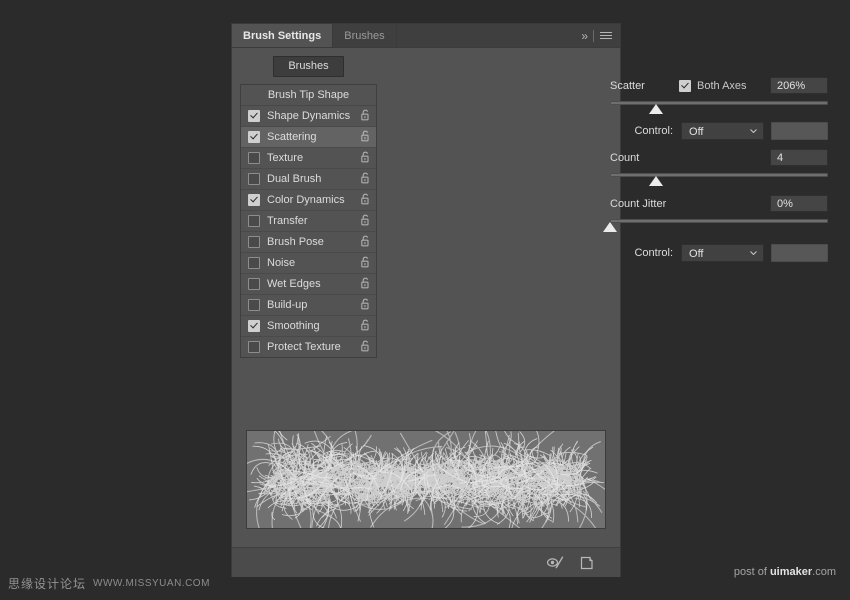 This screenshot has width=850, height=600. I want to click on tab-brush-settings: Brush Settings, so click(283, 35).